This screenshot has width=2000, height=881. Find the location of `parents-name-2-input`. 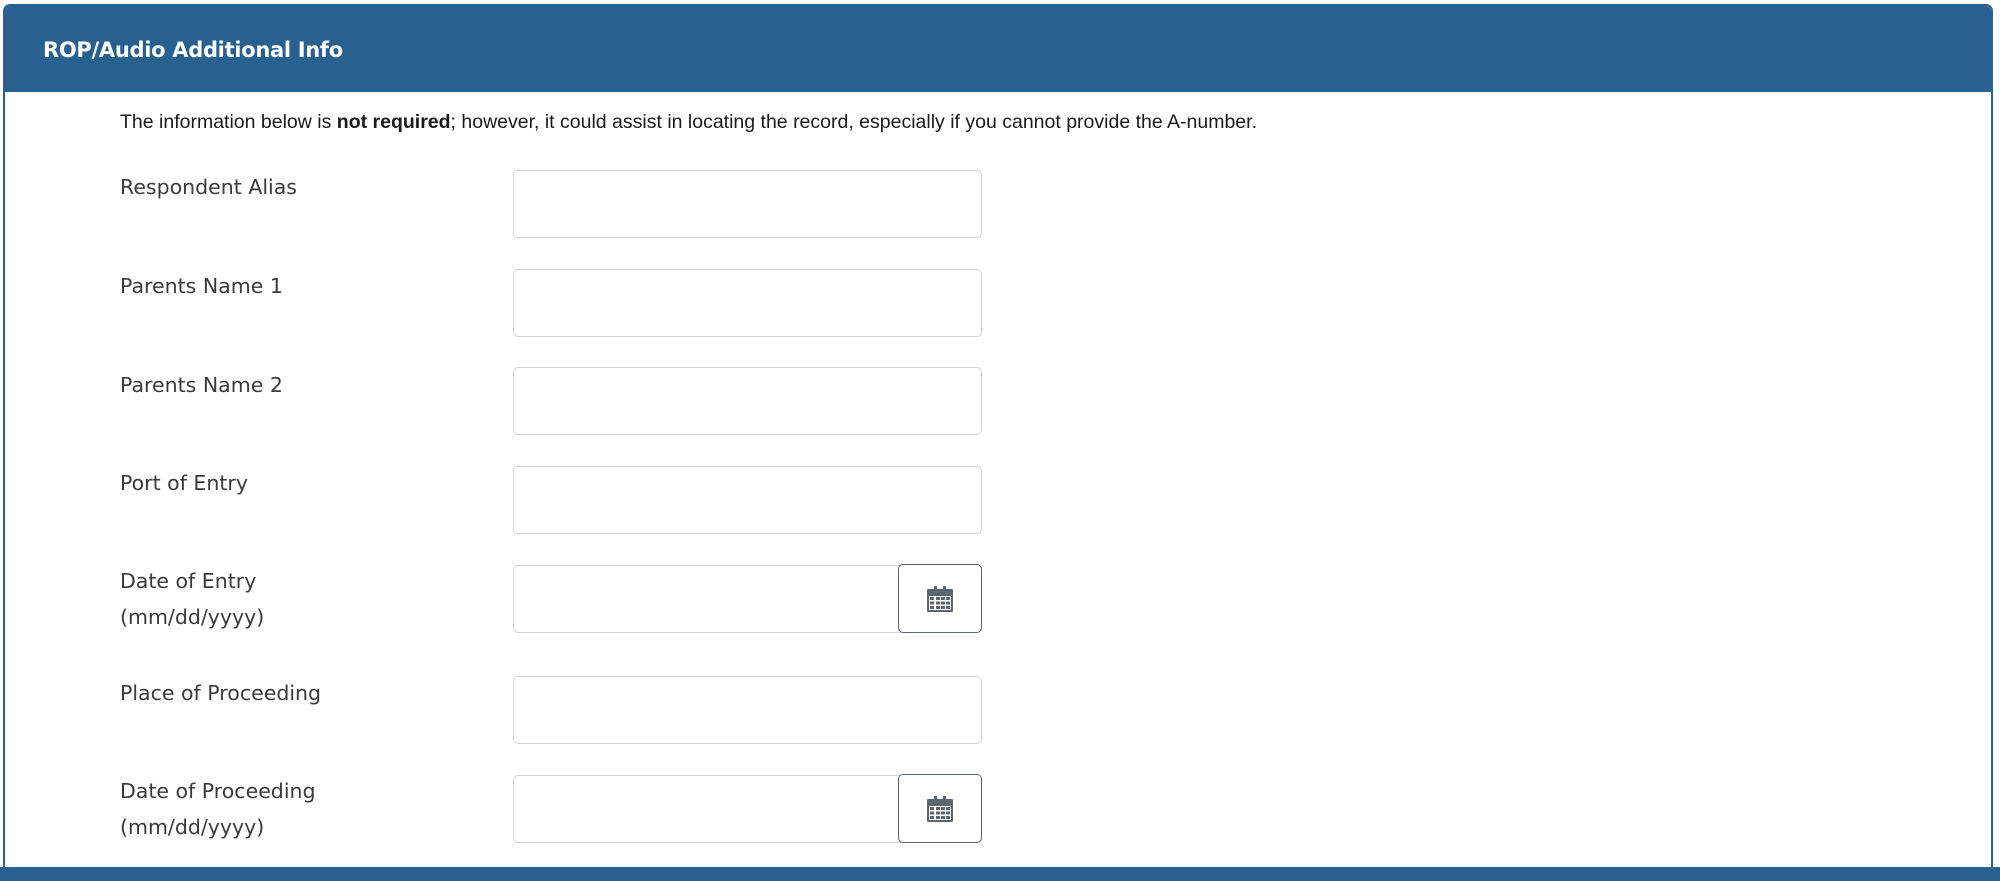

parents-name-2-input is located at coordinates (747, 401).